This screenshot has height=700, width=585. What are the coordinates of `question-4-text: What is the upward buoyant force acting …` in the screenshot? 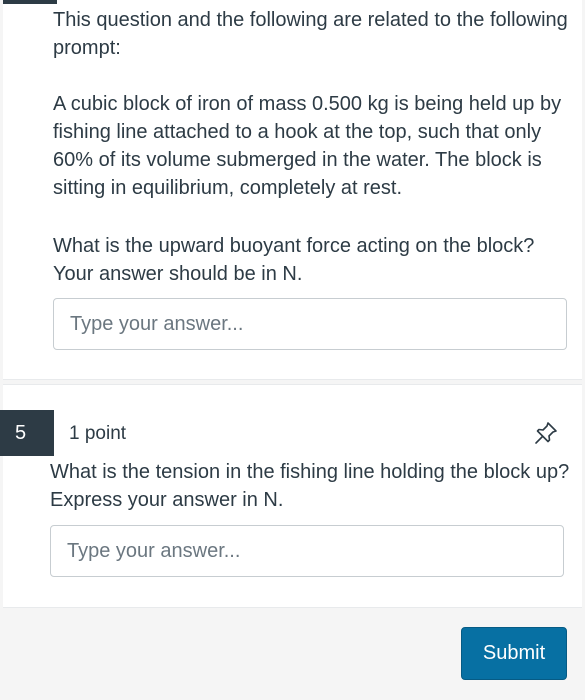 It's located at (294, 260).